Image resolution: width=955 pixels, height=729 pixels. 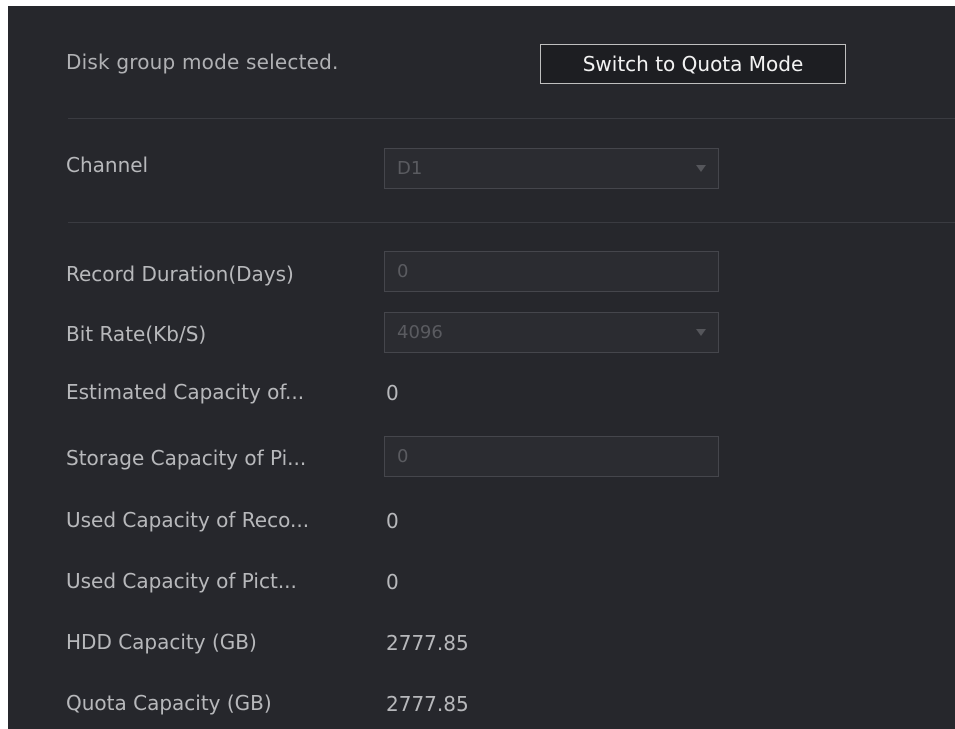 What do you see at coordinates (410, 168) in the screenshot?
I see `channel-select-value: D1` at bounding box center [410, 168].